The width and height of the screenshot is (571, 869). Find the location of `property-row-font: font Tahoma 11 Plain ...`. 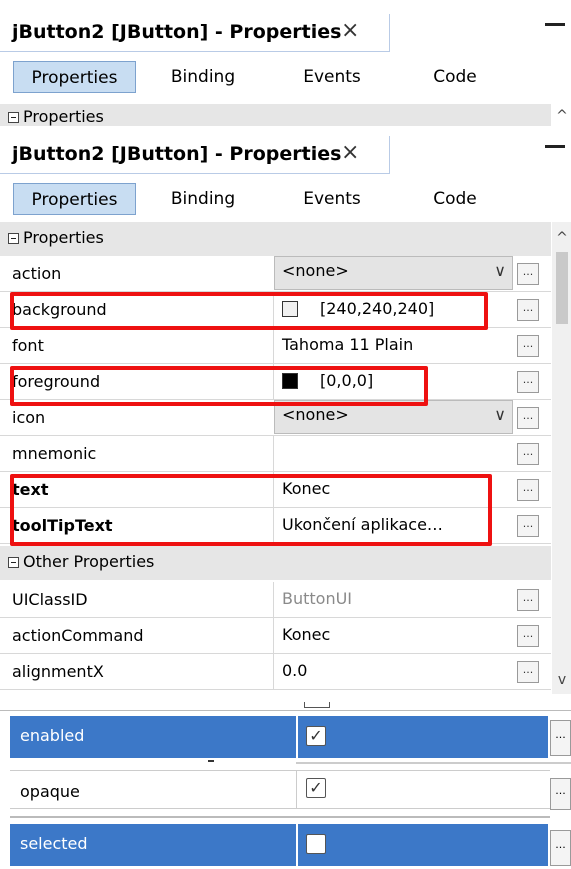

property-row-font: font Tahoma 11 Plain ... is located at coordinates (275, 346).